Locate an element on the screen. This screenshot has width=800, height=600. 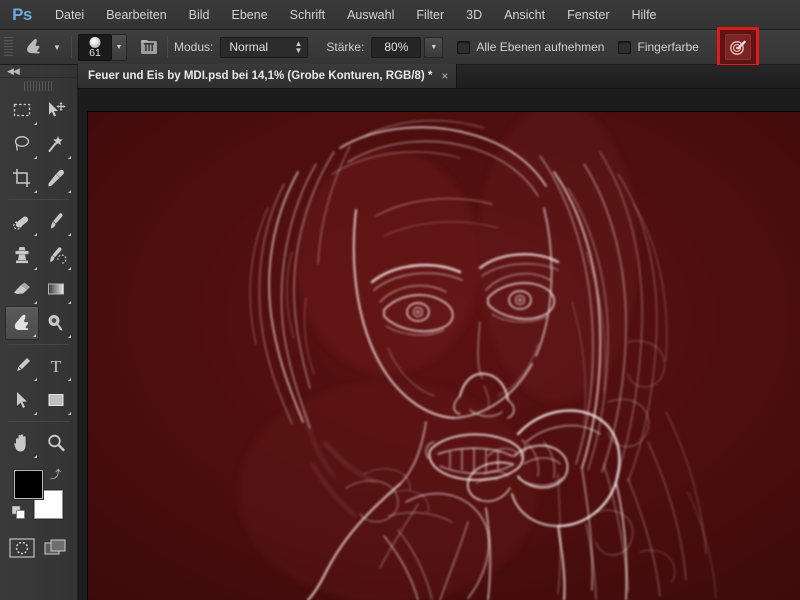
menu-3d: 3D is located at coordinates (474, 15).